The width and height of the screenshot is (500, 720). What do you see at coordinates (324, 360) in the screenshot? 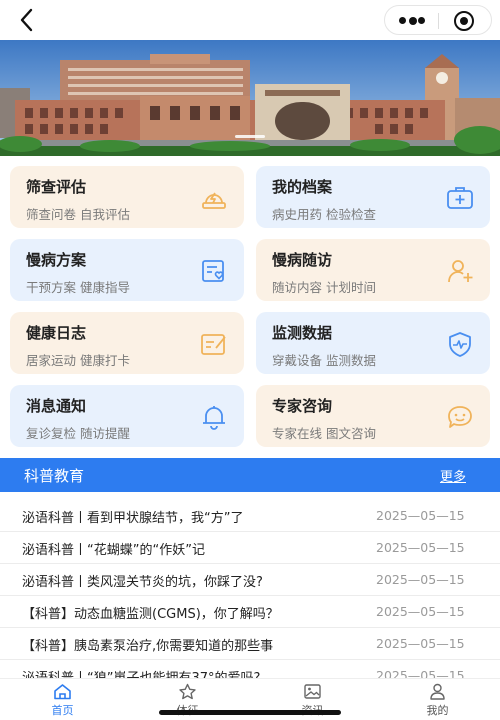
I see `card-subtitle: 穿戴设备 监测数据` at bounding box center [324, 360].